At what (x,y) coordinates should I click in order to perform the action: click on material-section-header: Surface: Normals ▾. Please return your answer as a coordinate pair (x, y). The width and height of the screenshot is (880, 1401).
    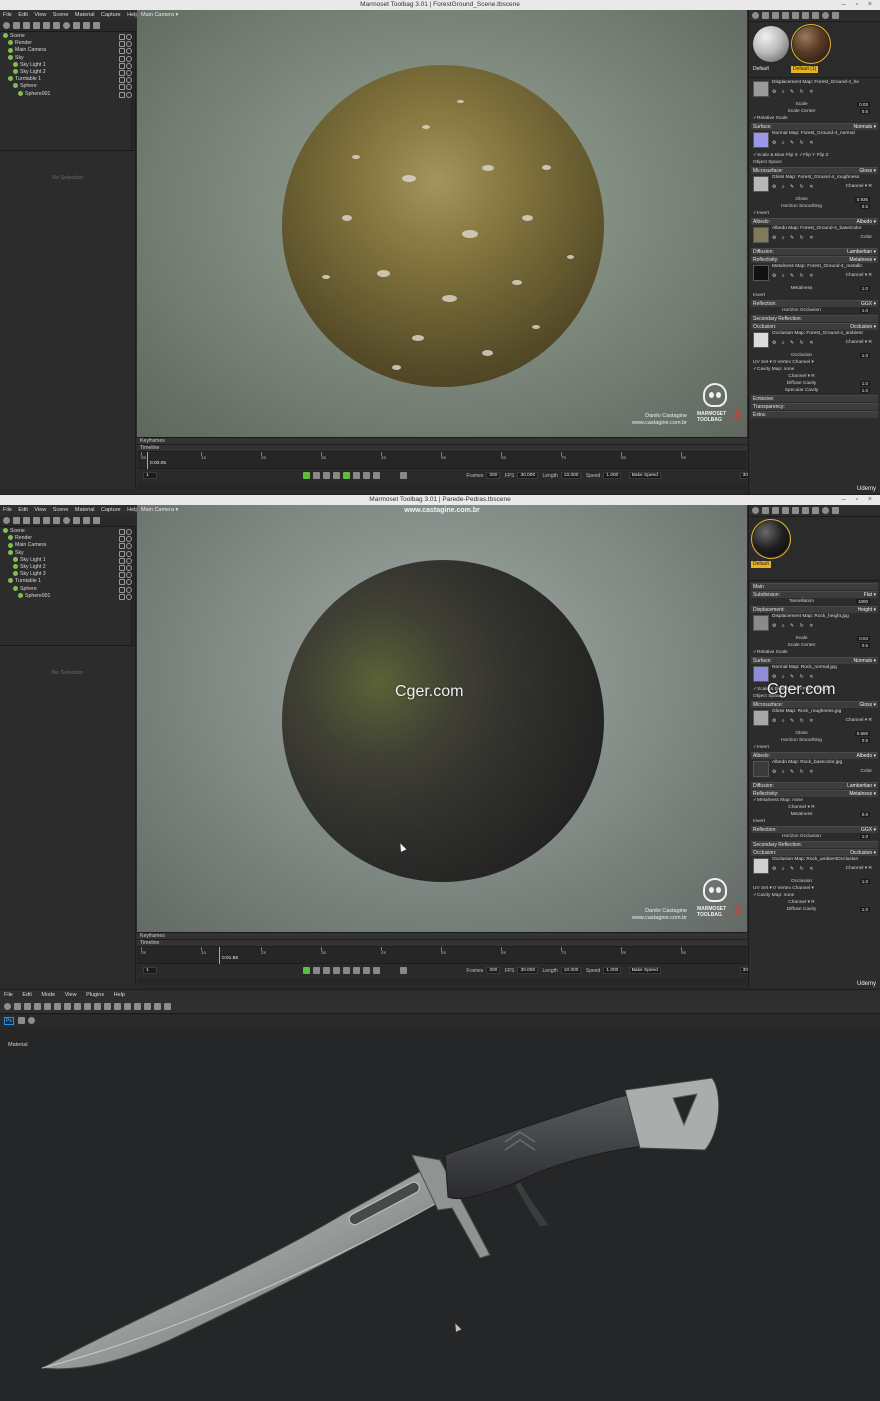
    Looking at the image, I should click on (814, 660).